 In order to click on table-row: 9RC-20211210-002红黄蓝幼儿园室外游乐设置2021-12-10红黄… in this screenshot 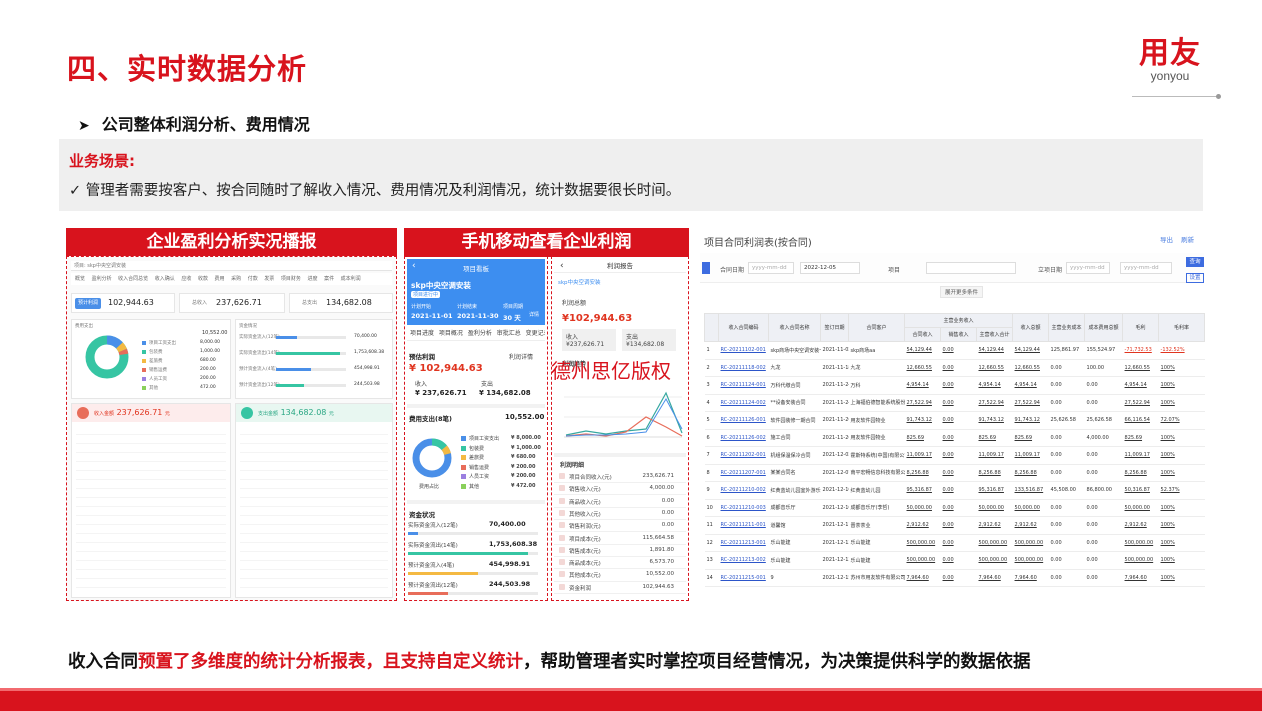, I will do `click(954, 490)`.